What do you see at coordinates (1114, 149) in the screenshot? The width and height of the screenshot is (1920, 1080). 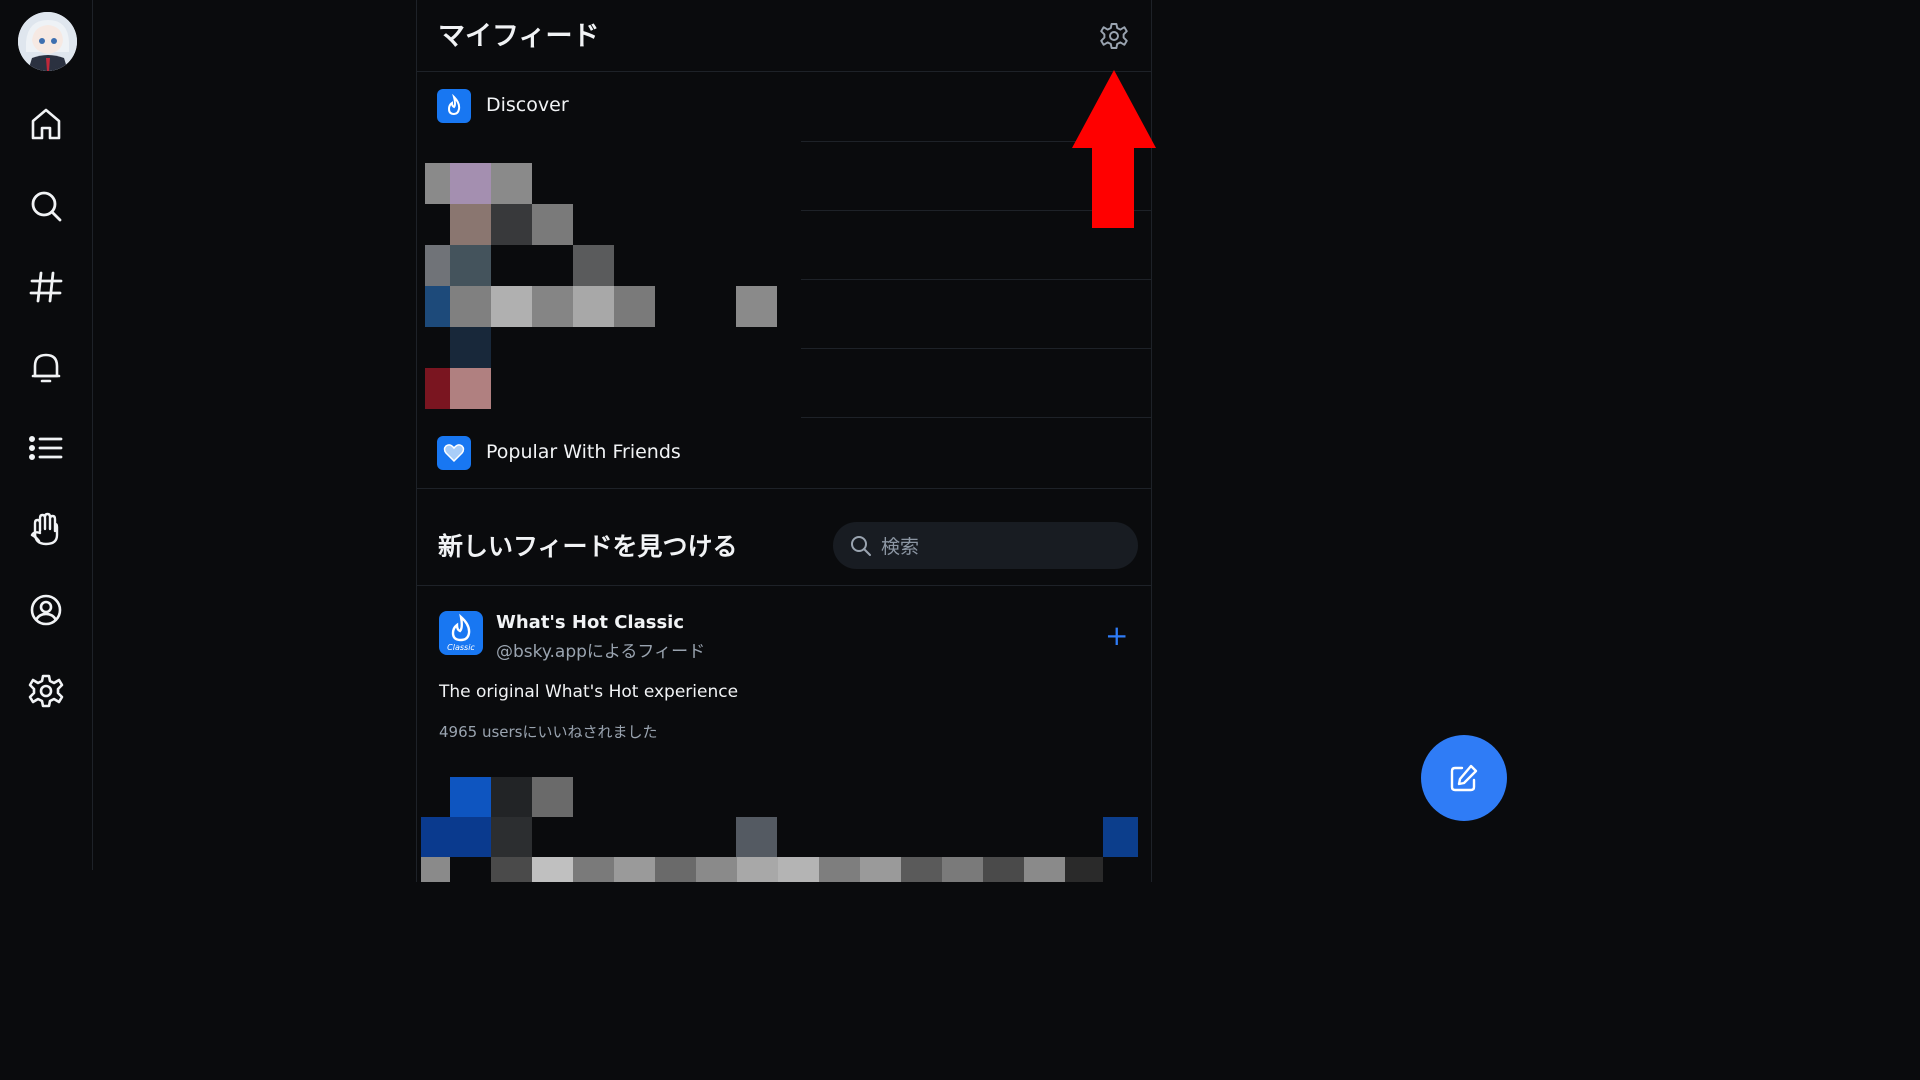 I see `annotation-arrow` at bounding box center [1114, 149].